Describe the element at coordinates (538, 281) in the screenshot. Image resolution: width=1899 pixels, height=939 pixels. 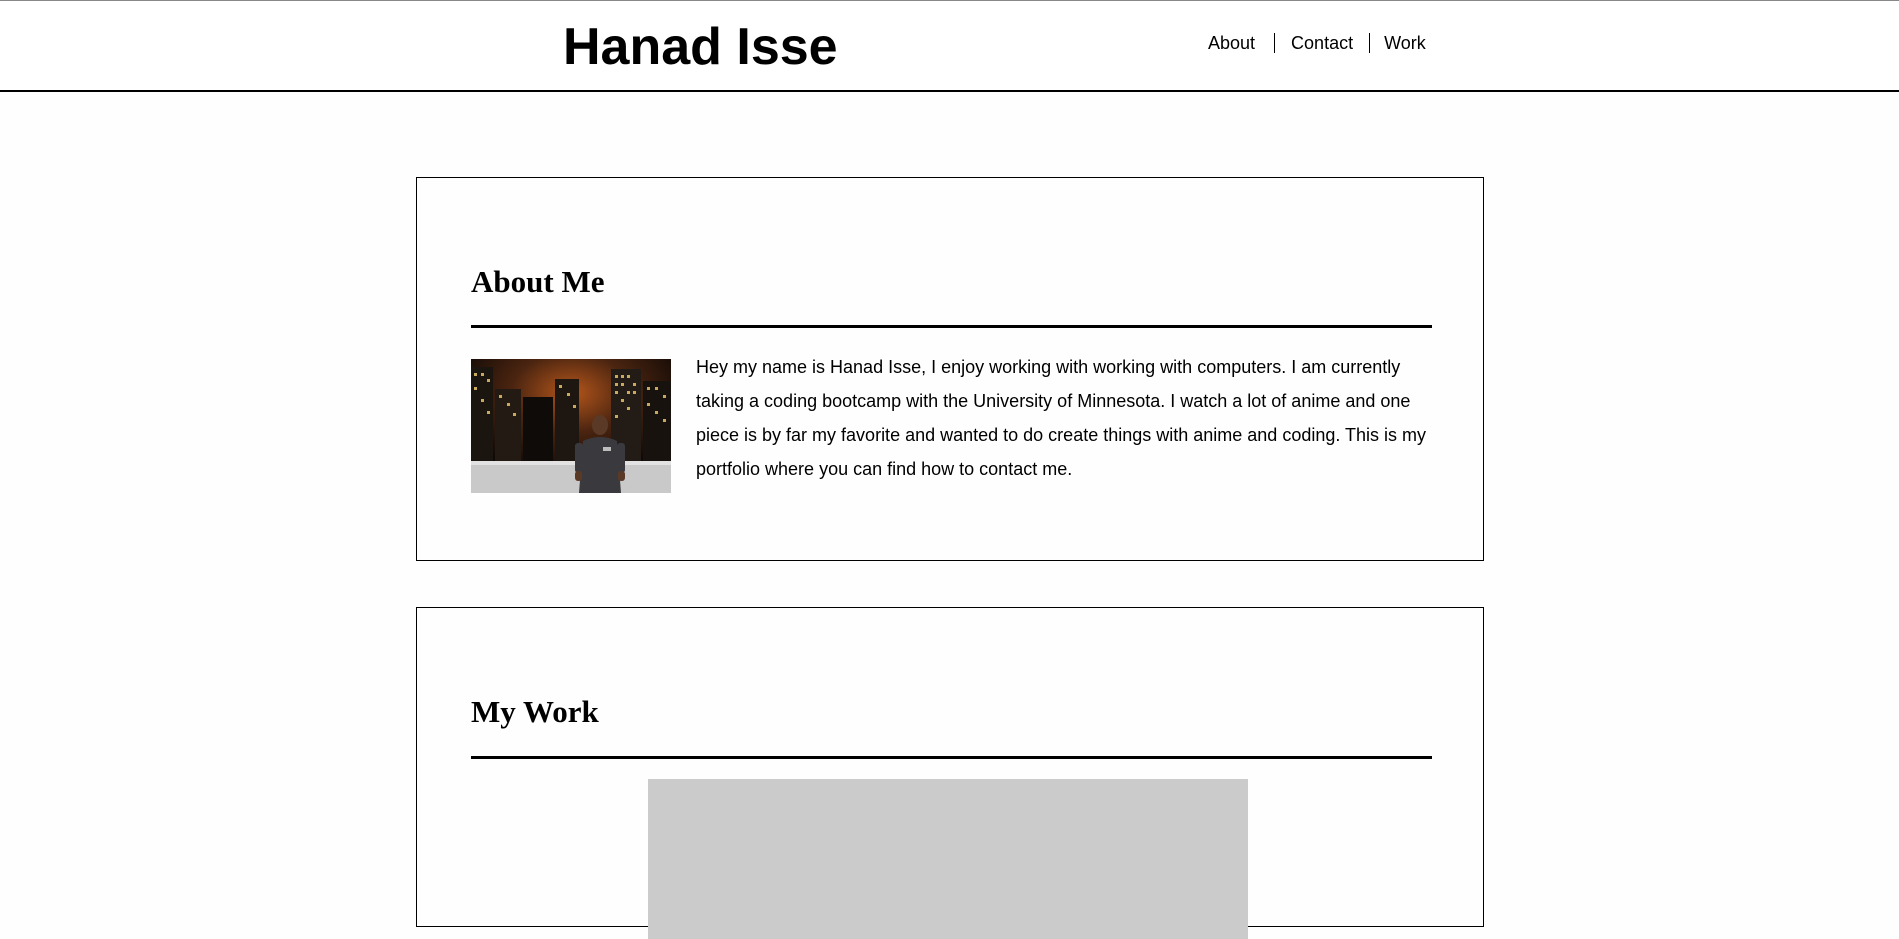
I see `about-heading: About Me` at that location.